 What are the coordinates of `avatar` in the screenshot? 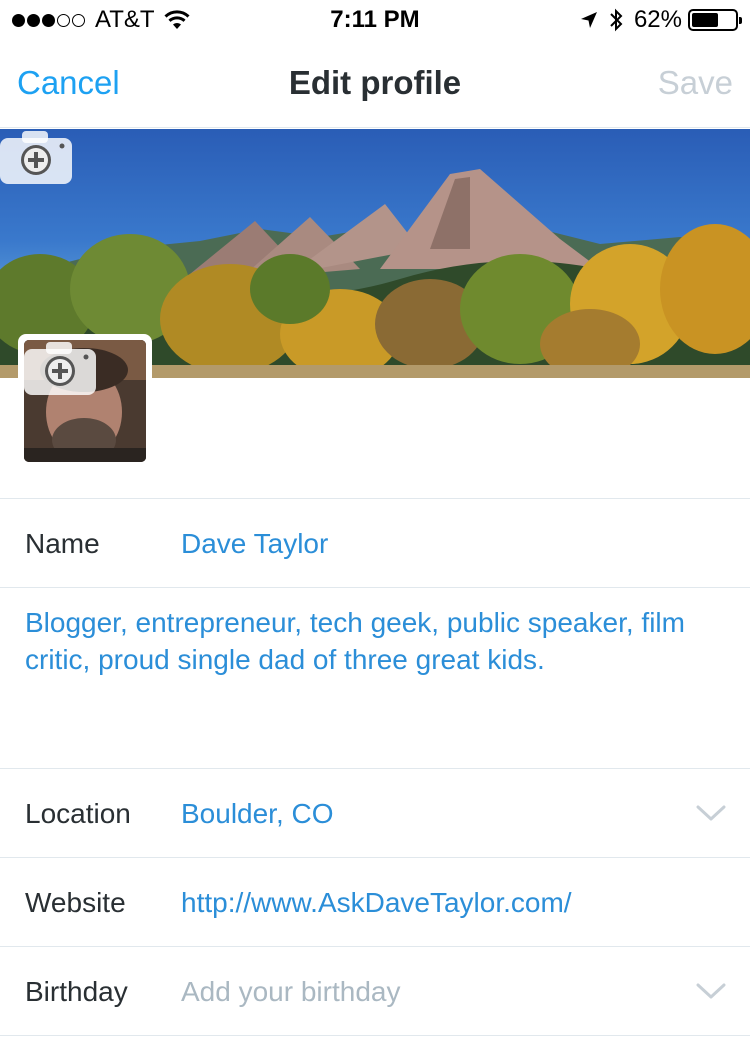 It's located at (85, 401).